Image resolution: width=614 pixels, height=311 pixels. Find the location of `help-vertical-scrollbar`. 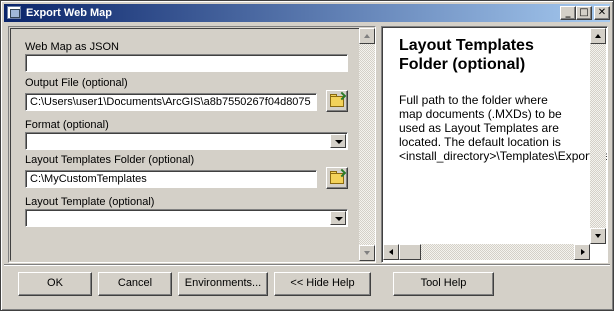

help-vertical-scrollbar is located at coordinates (598, 136).